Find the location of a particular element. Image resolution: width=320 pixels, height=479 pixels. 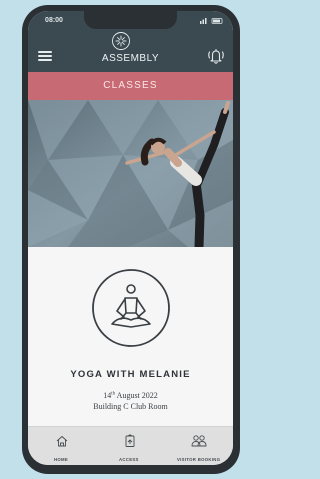

phone-notch is located at coordinates (130, 20).